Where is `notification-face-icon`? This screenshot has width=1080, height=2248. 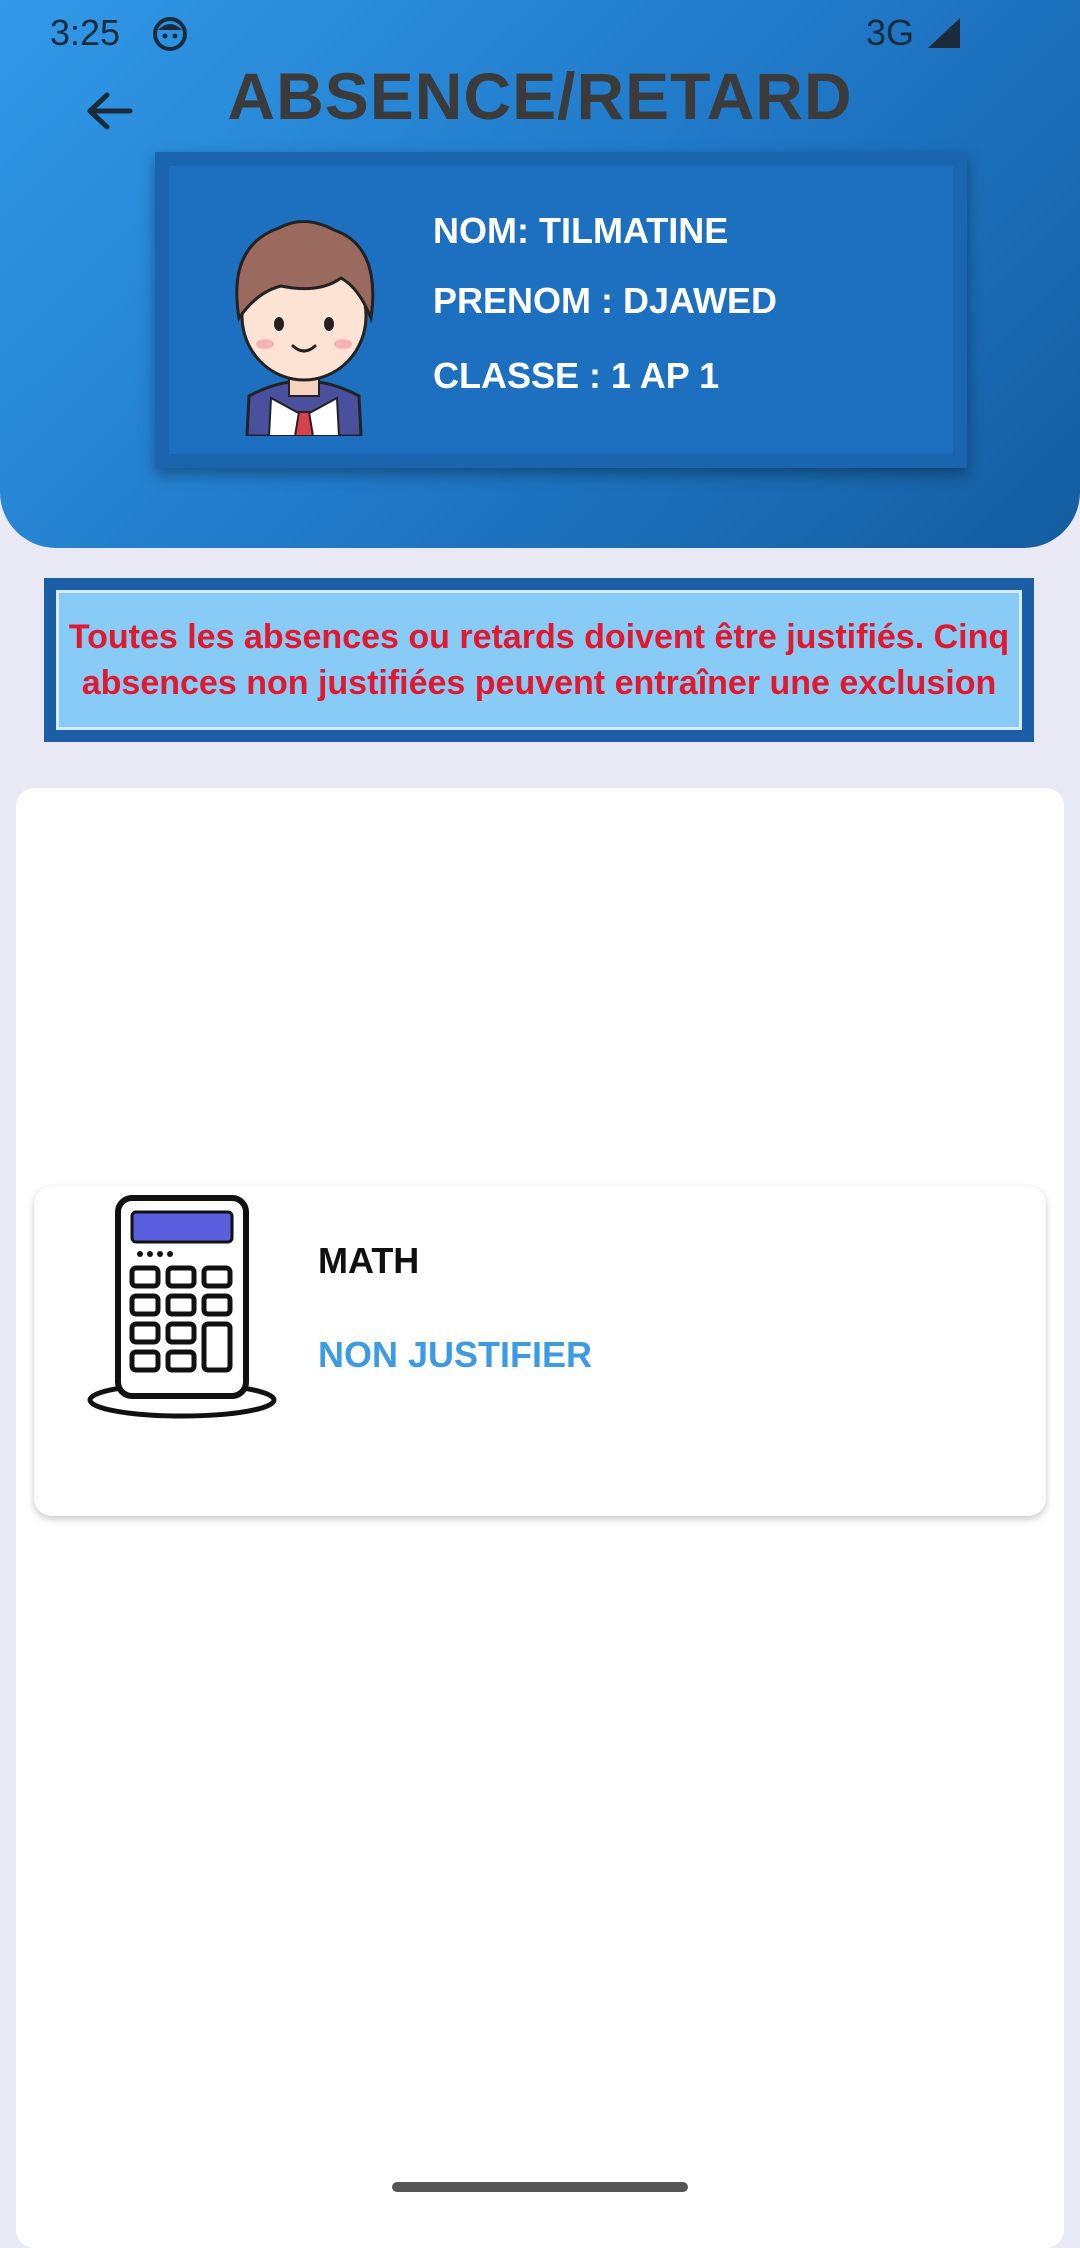 notification-face-icon is located at coordinates (170, 36).